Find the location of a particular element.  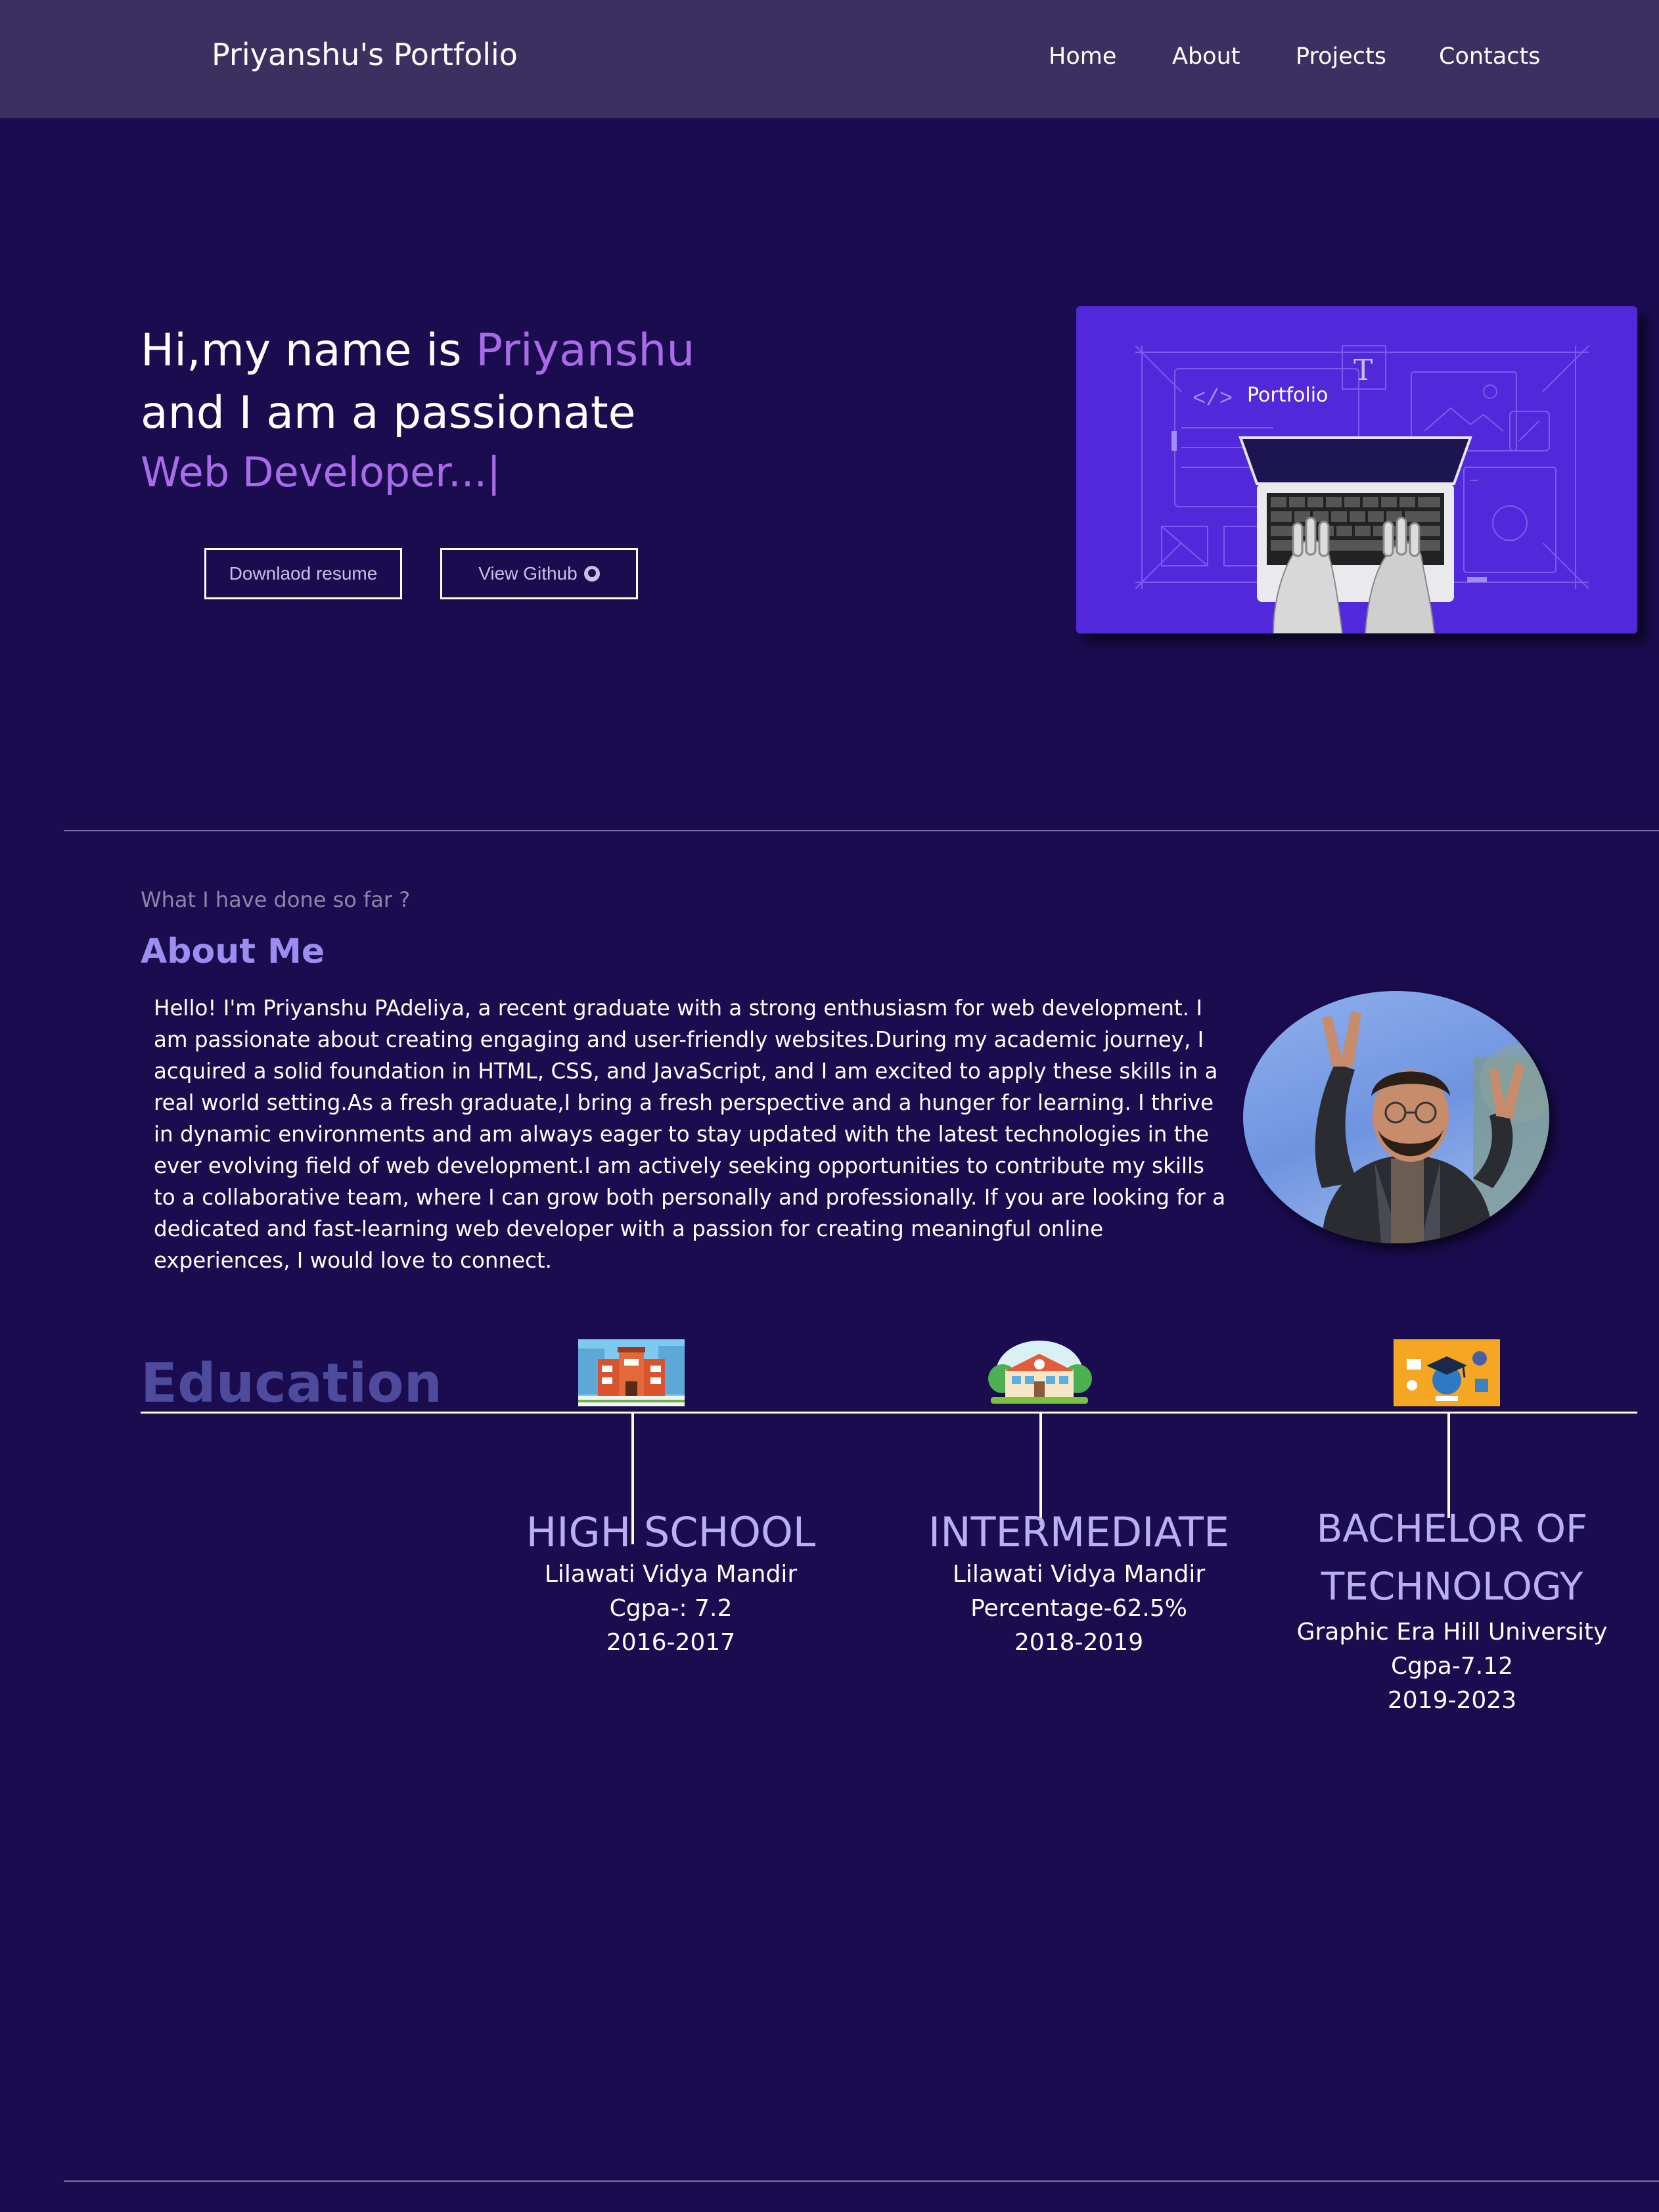

education-degree: INTERMEDIATE is located at coordinates (1079, 1532).